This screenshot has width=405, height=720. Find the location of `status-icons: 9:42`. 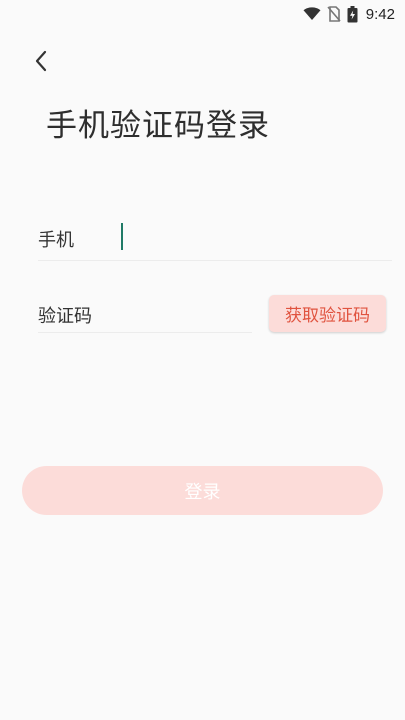

status-icons: 9:42 is located at coordinates (349, 14).